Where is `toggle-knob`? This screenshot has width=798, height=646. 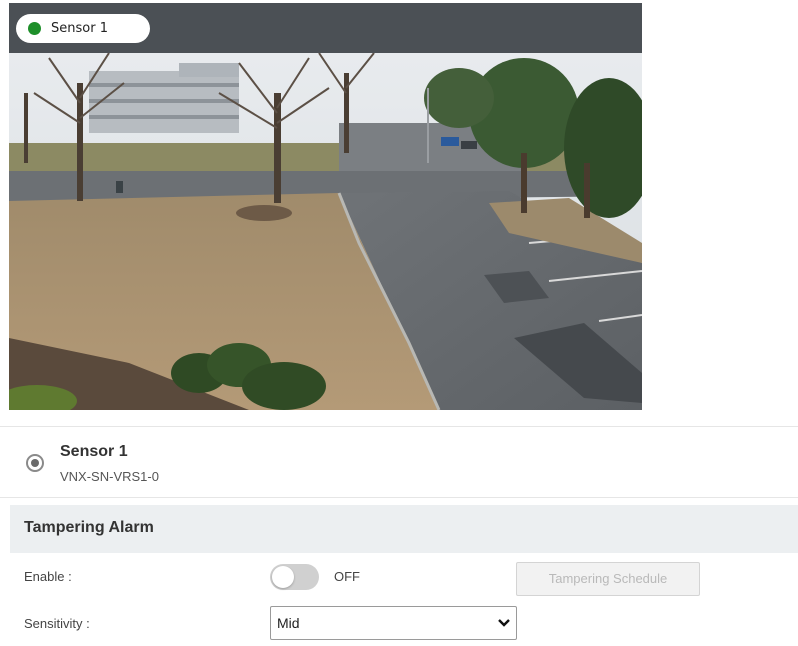
toggle-knob is located at coordinates (283, 577).